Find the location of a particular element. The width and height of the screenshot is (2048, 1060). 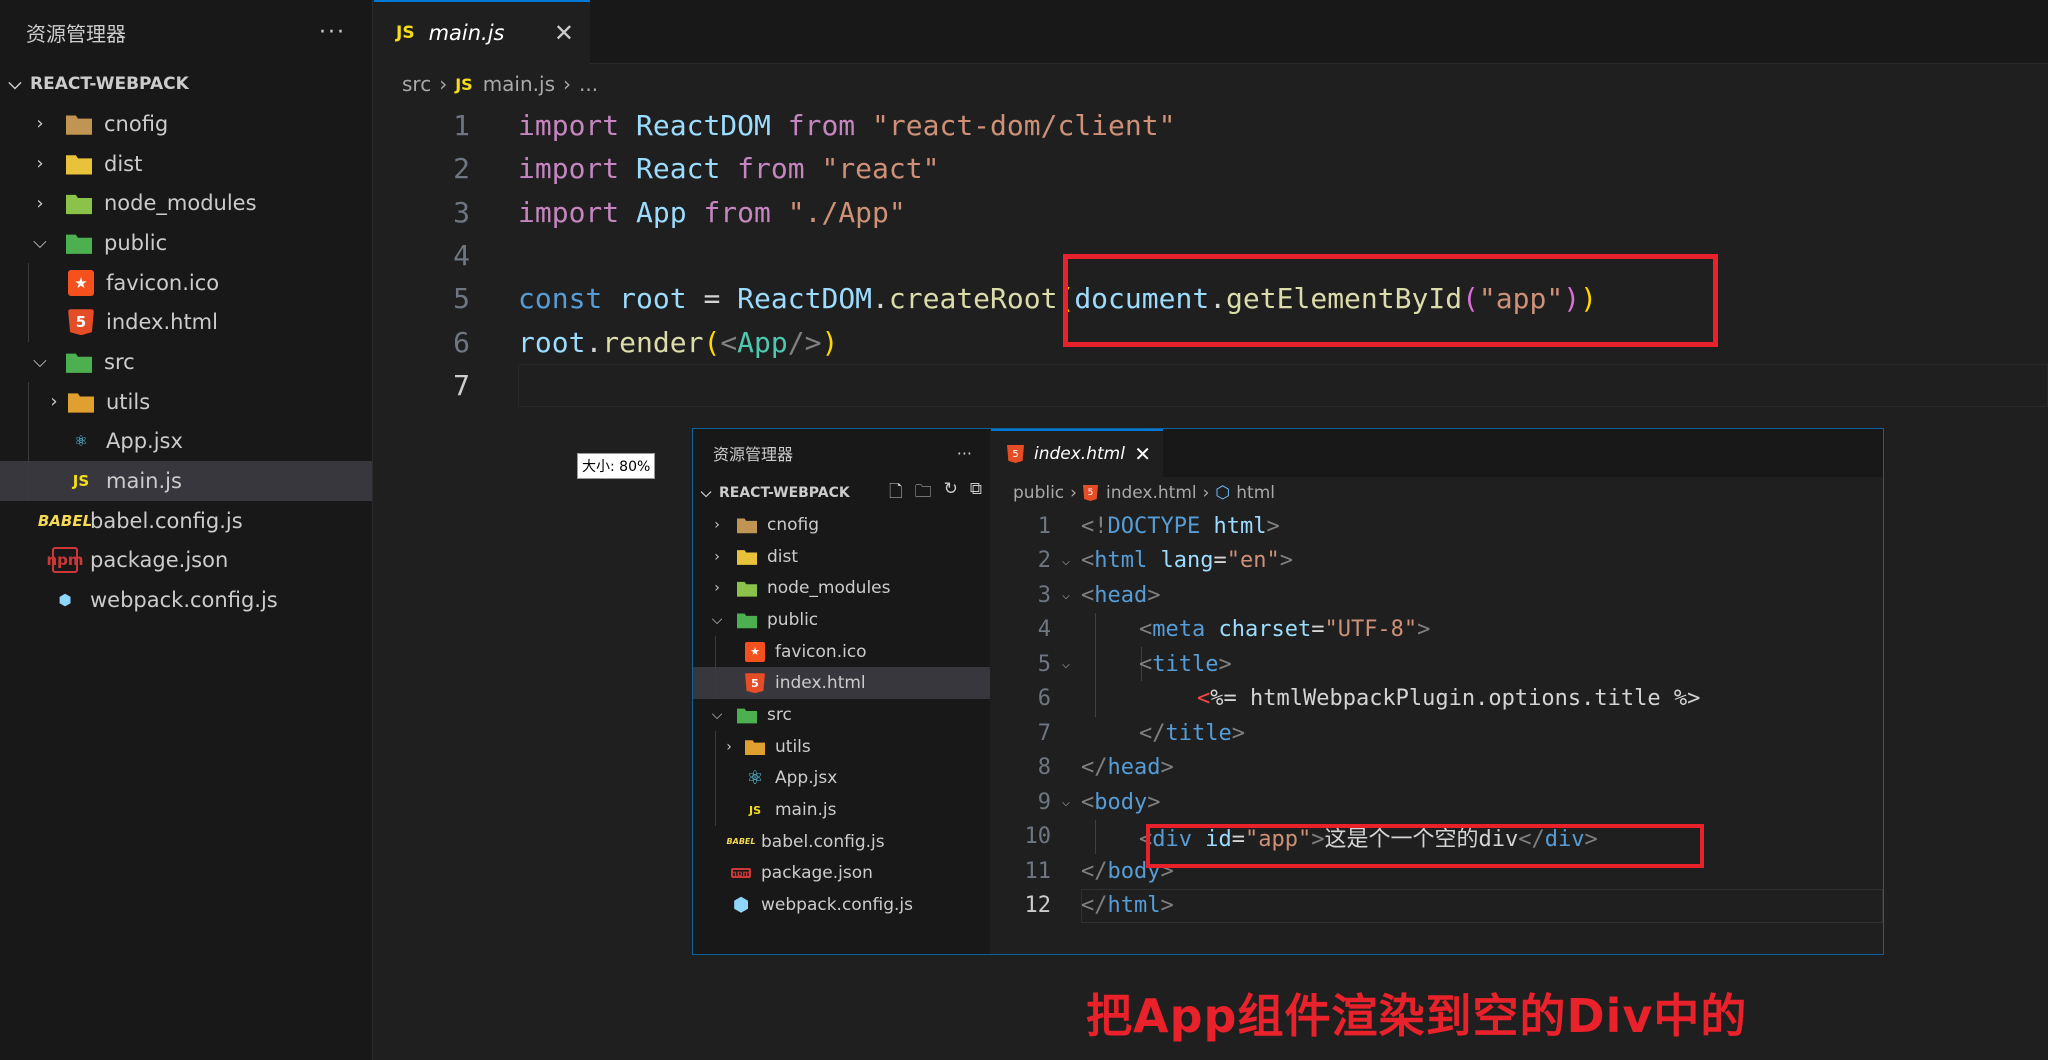

code-line-2: 2 ⌵ <html lang="en"> is located at coordinates (1437, 561).